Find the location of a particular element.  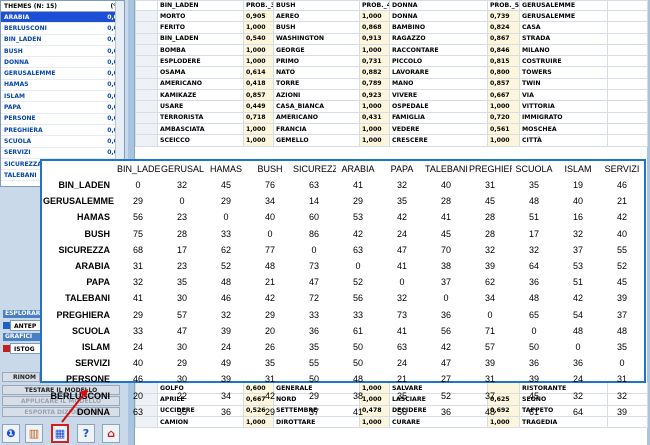

matrix-row: HAMAS 56 23 0 40 60 53 42 41 28 51 16 42 is located at coordinates (343, 217).